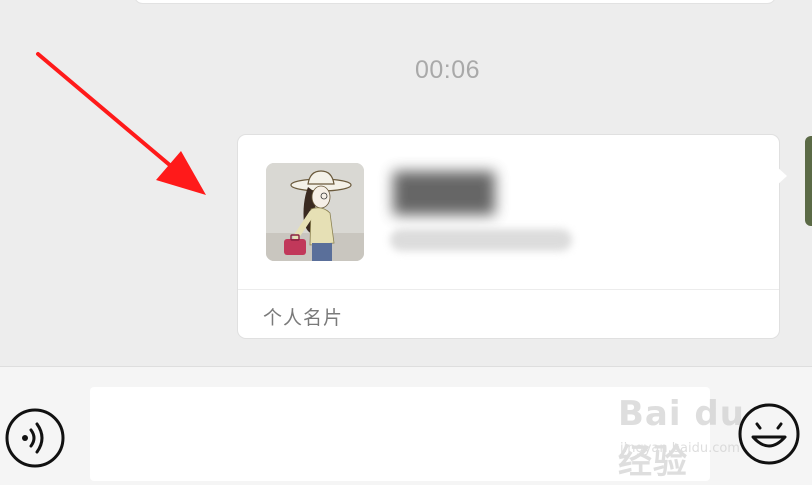  I want to click on voice-icon, so click(35, 438).